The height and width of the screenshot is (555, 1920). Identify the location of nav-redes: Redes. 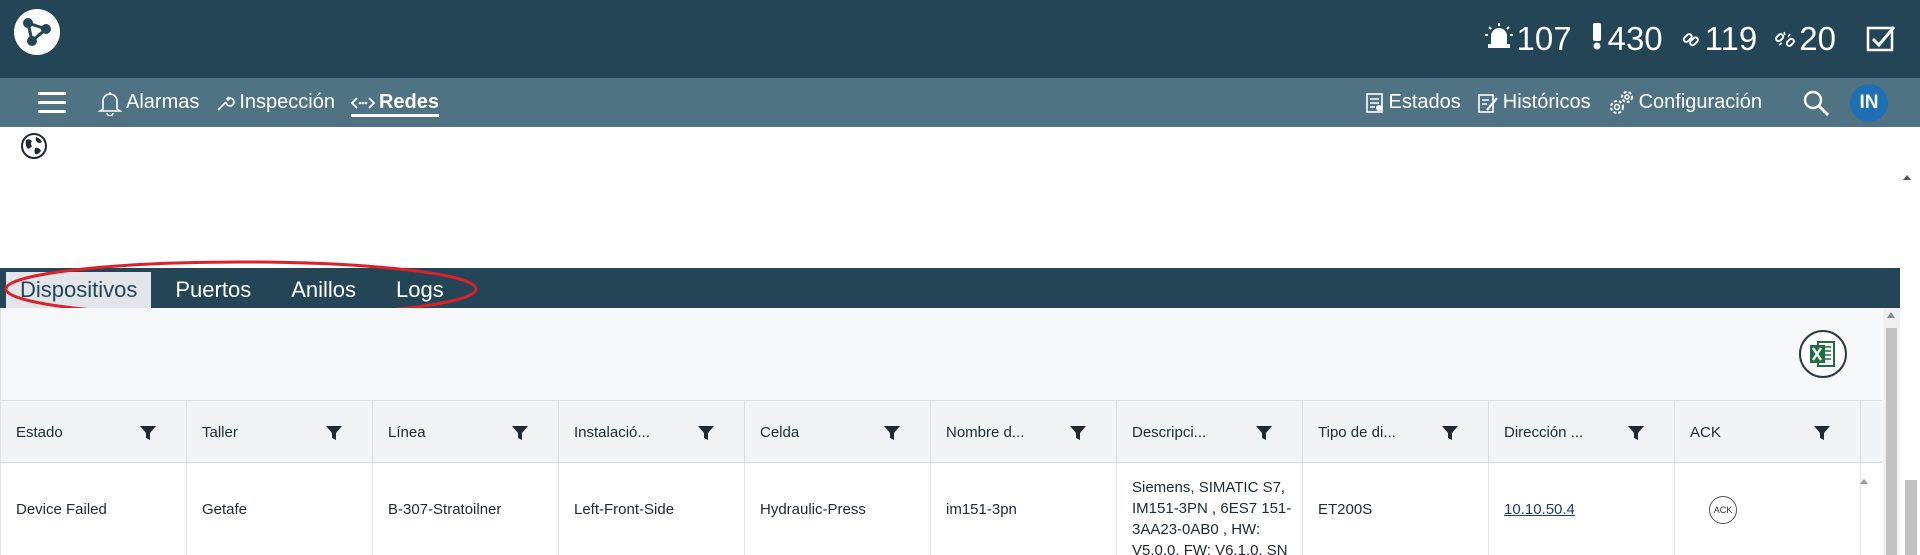
(395, 102).